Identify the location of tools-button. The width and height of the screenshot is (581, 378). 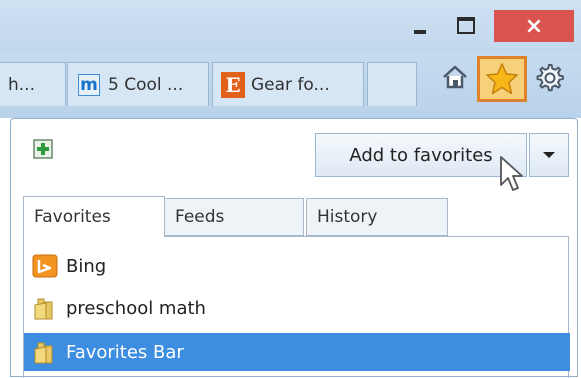
(549, 78).